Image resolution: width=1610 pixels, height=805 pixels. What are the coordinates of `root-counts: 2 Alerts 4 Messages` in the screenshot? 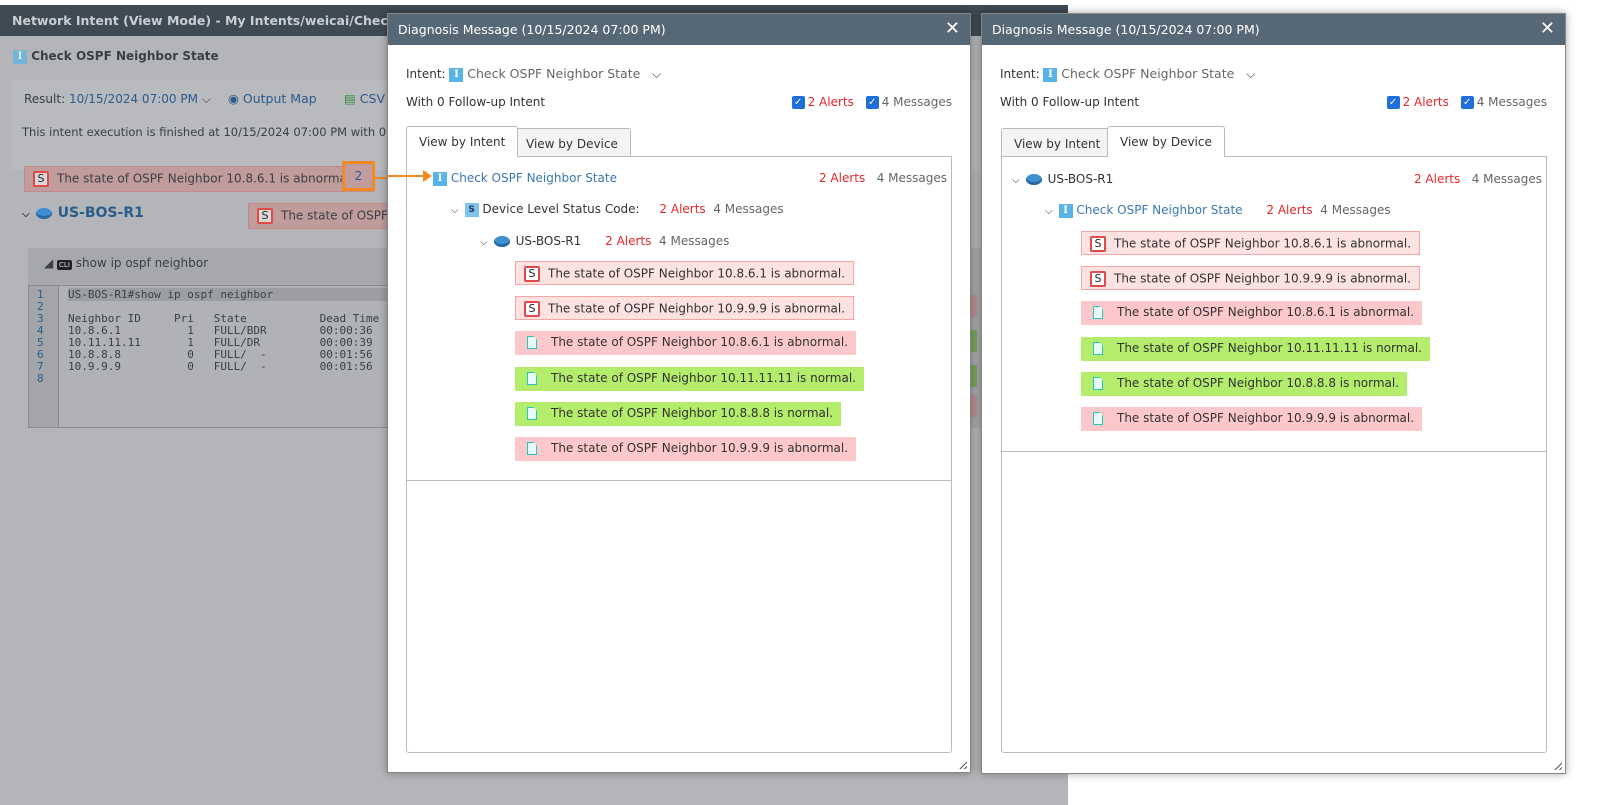 It's located at (883, 178).